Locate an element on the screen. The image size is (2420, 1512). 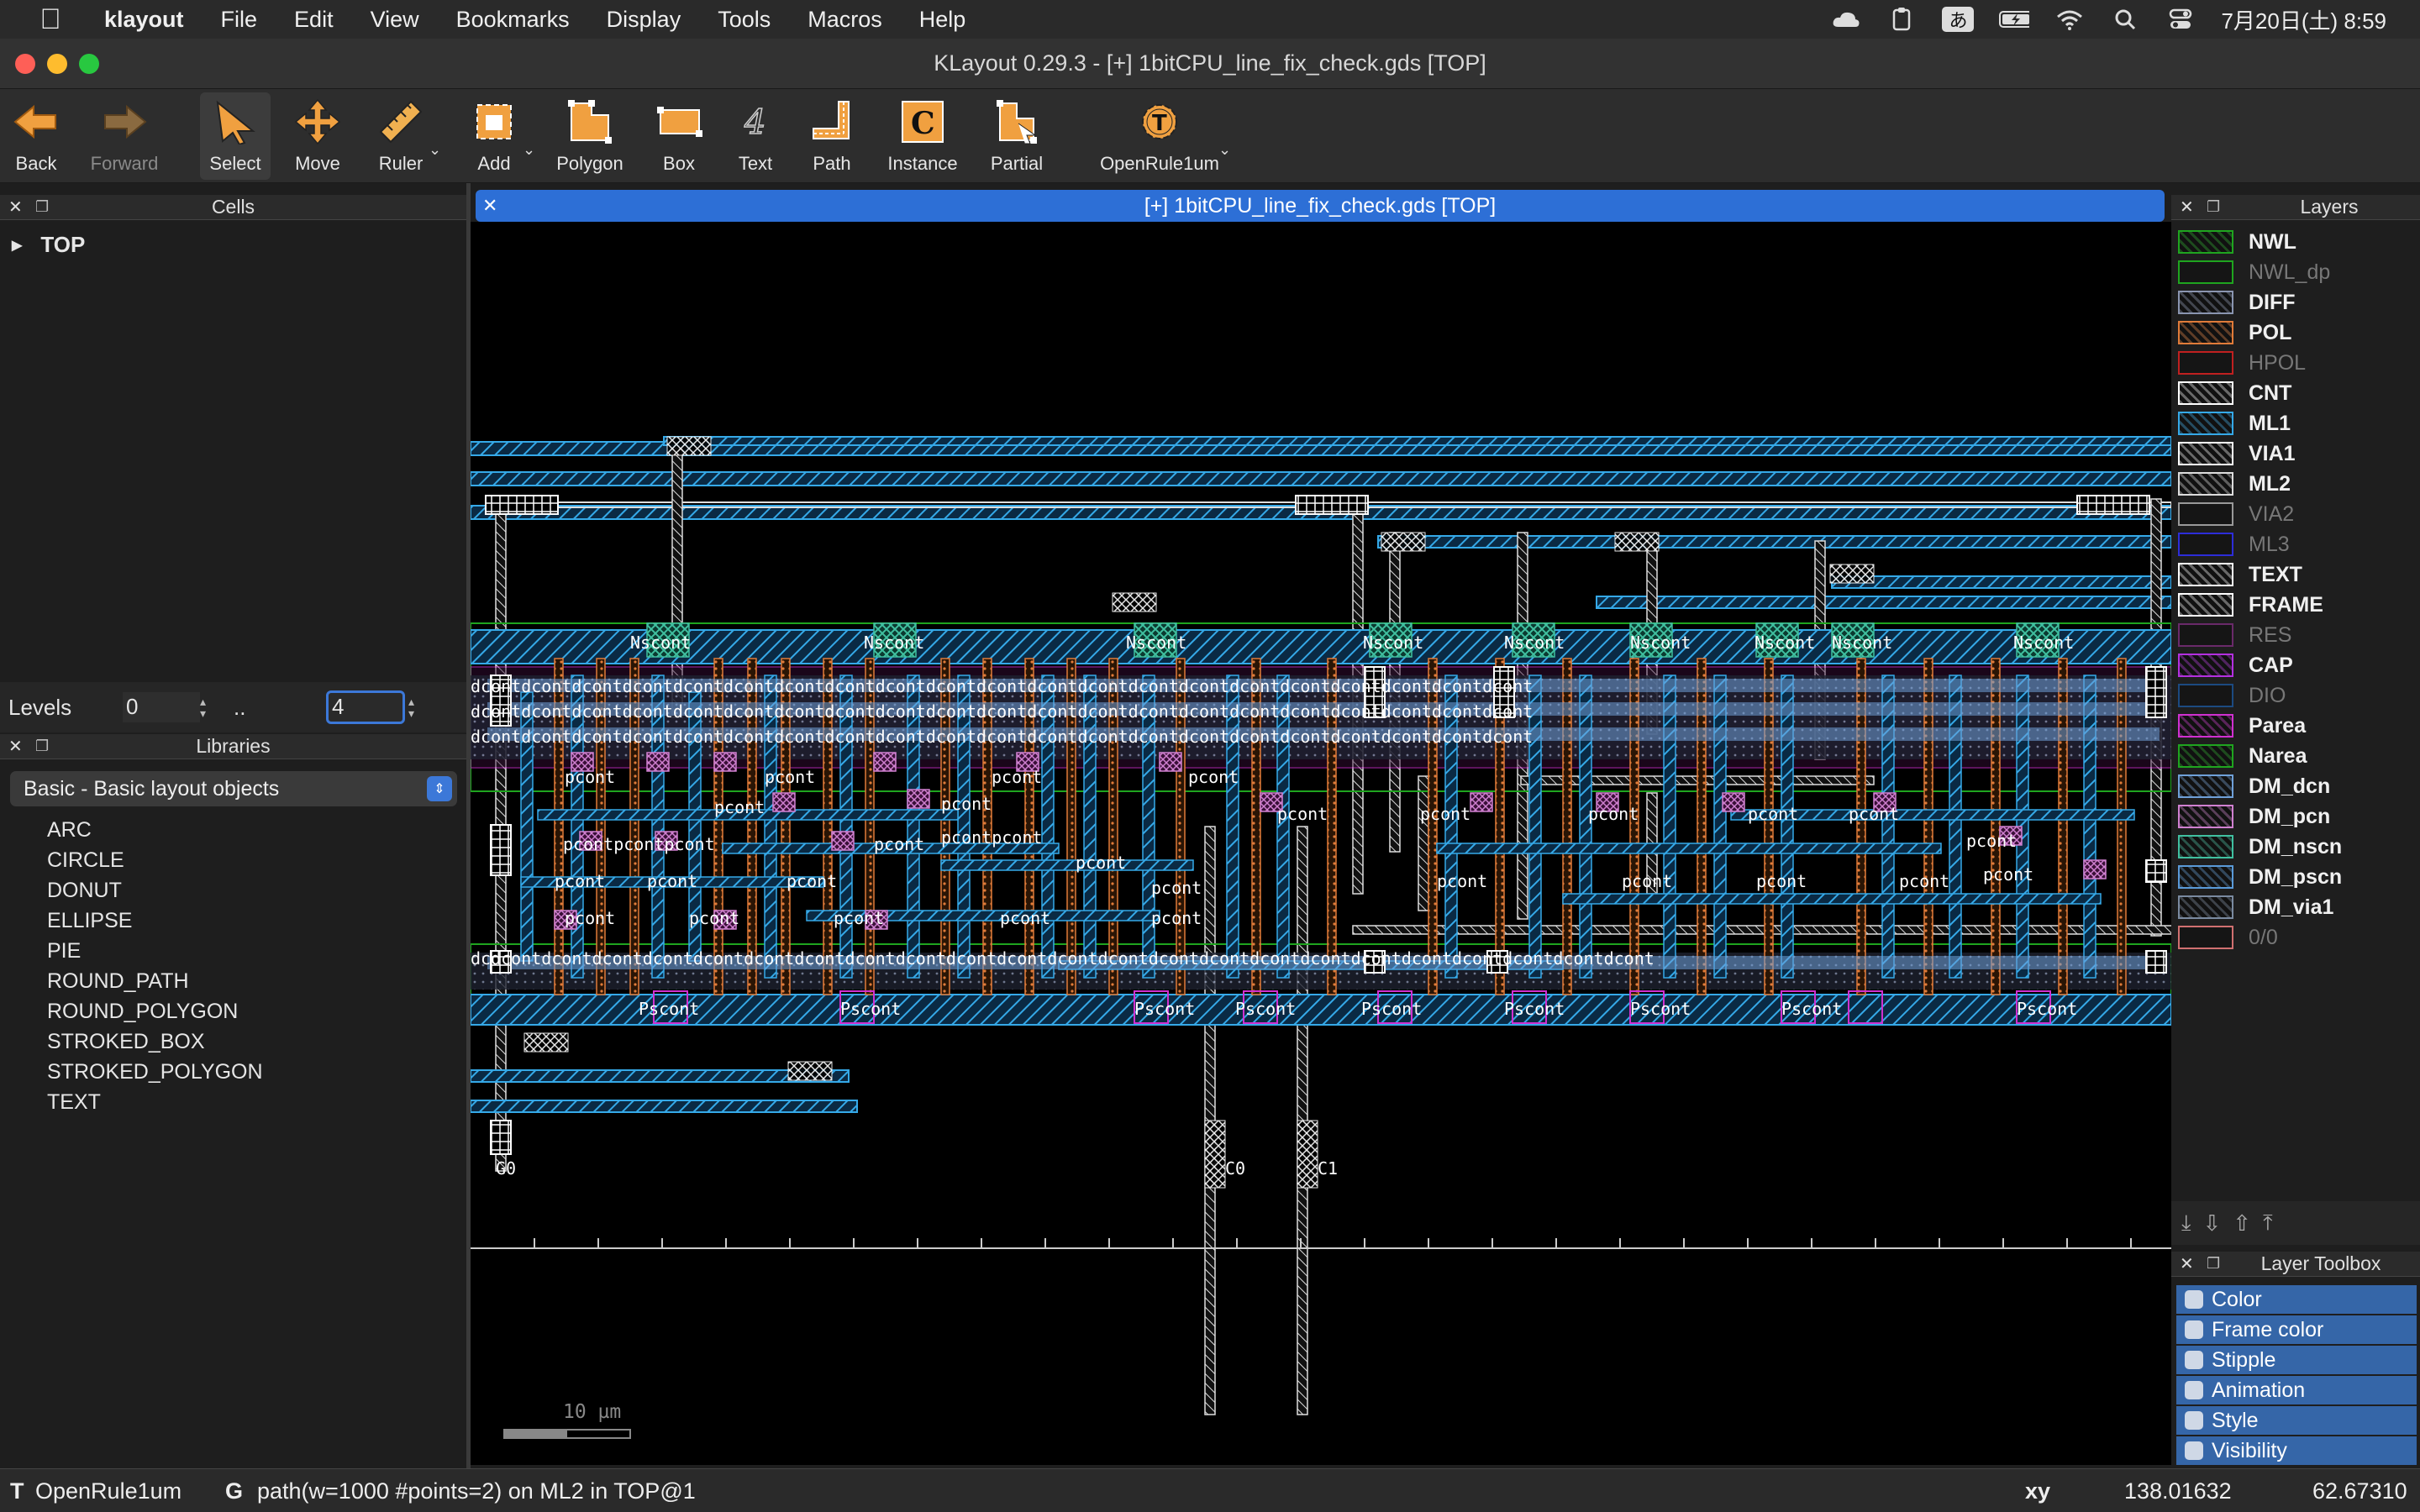
technology-status: OpenRule1um is located at coordinates (109, 1491).